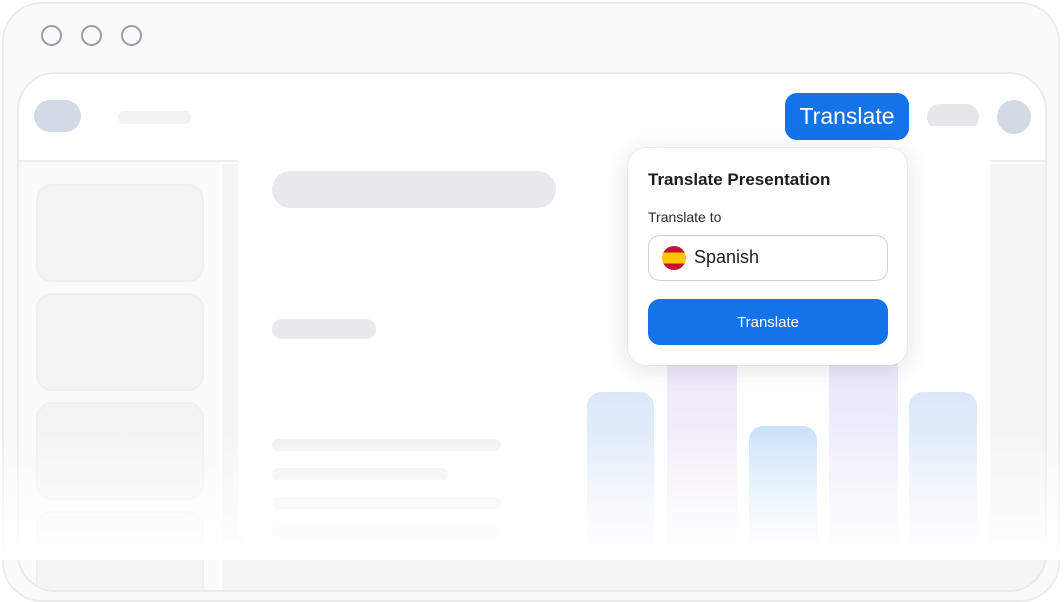 The width and height of the screenshot is (1064, 602). What do you see at coordinates (739, 179) in the screenshot?
I see `popover-title: Translate Presentation` at bounding box center [739, 179].